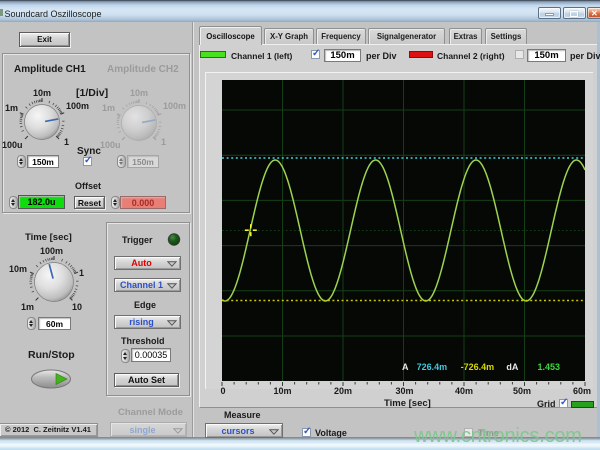 The width and height of the screenshot is (600, 450). Describe the element at coordinates (432, 367) in the screenshot. I see `svg-text: 726.4m` at that location.